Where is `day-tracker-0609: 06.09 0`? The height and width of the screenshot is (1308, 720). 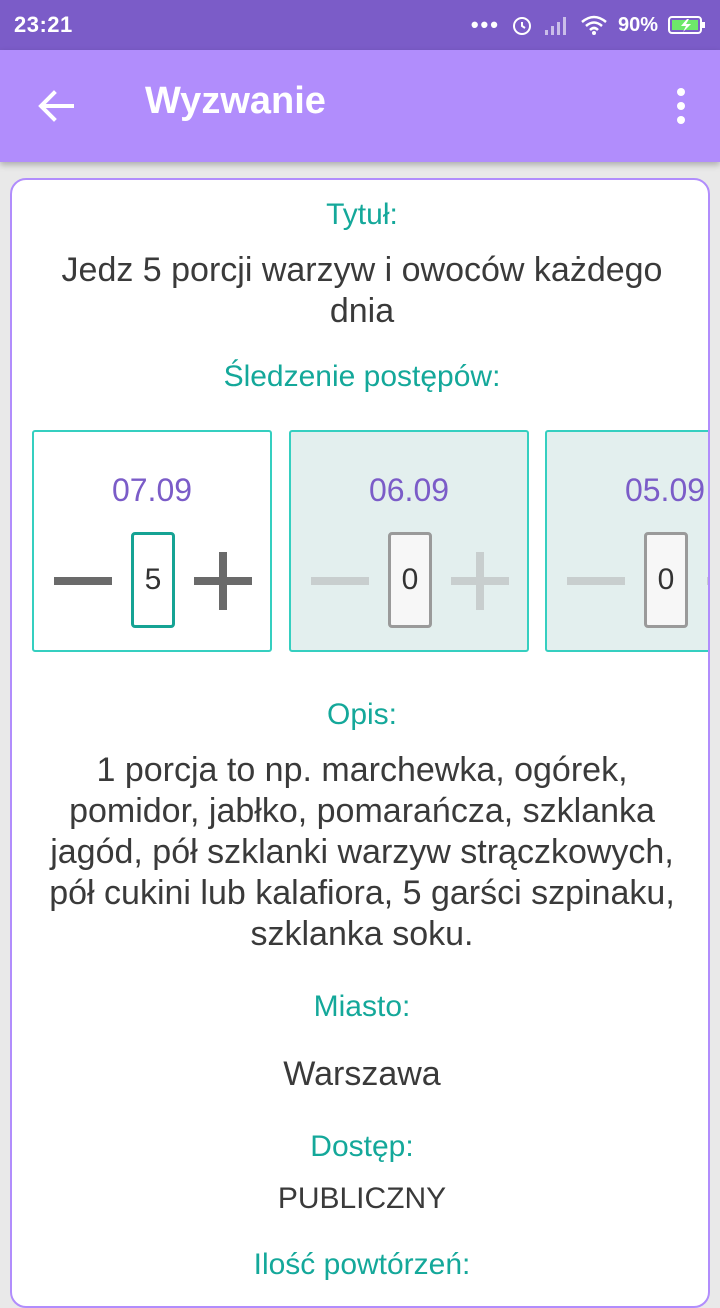
day-tracker-0609: 06.09 0 is located at coordinates (409, 541).